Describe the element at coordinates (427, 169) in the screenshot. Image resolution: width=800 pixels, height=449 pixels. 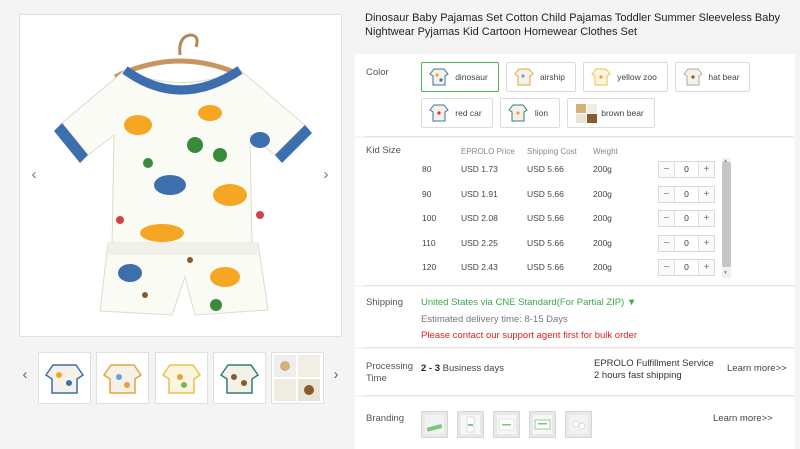
I see `size-value: 80` at that location.